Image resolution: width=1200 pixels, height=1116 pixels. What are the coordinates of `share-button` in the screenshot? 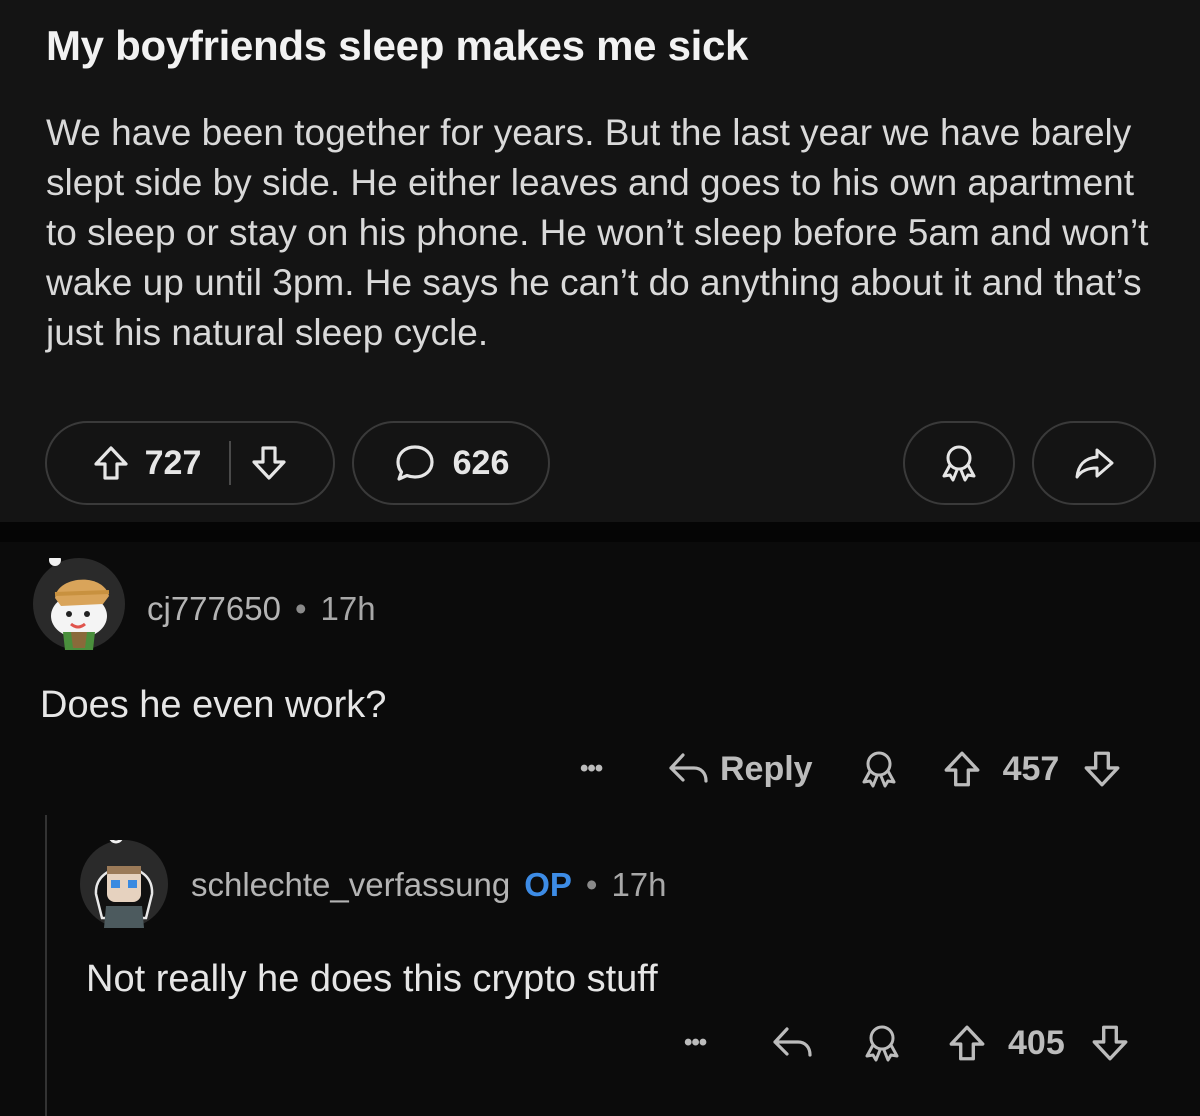 It's located at (1094, 463).